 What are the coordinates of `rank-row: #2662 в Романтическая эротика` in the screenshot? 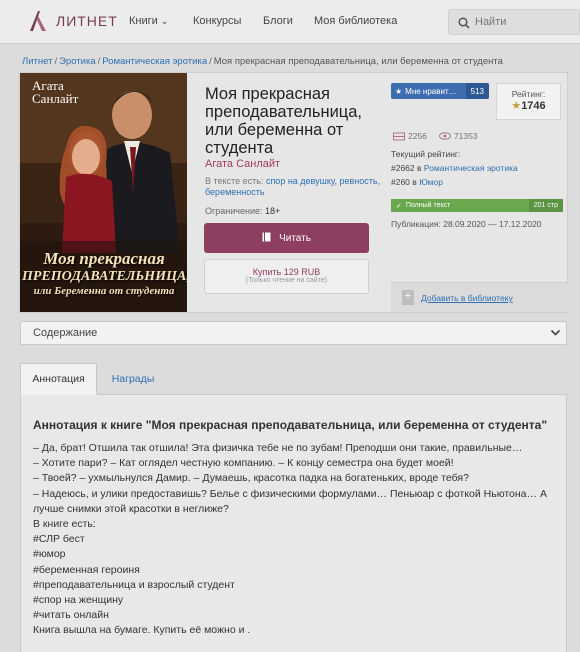 It's located at (454, 168).